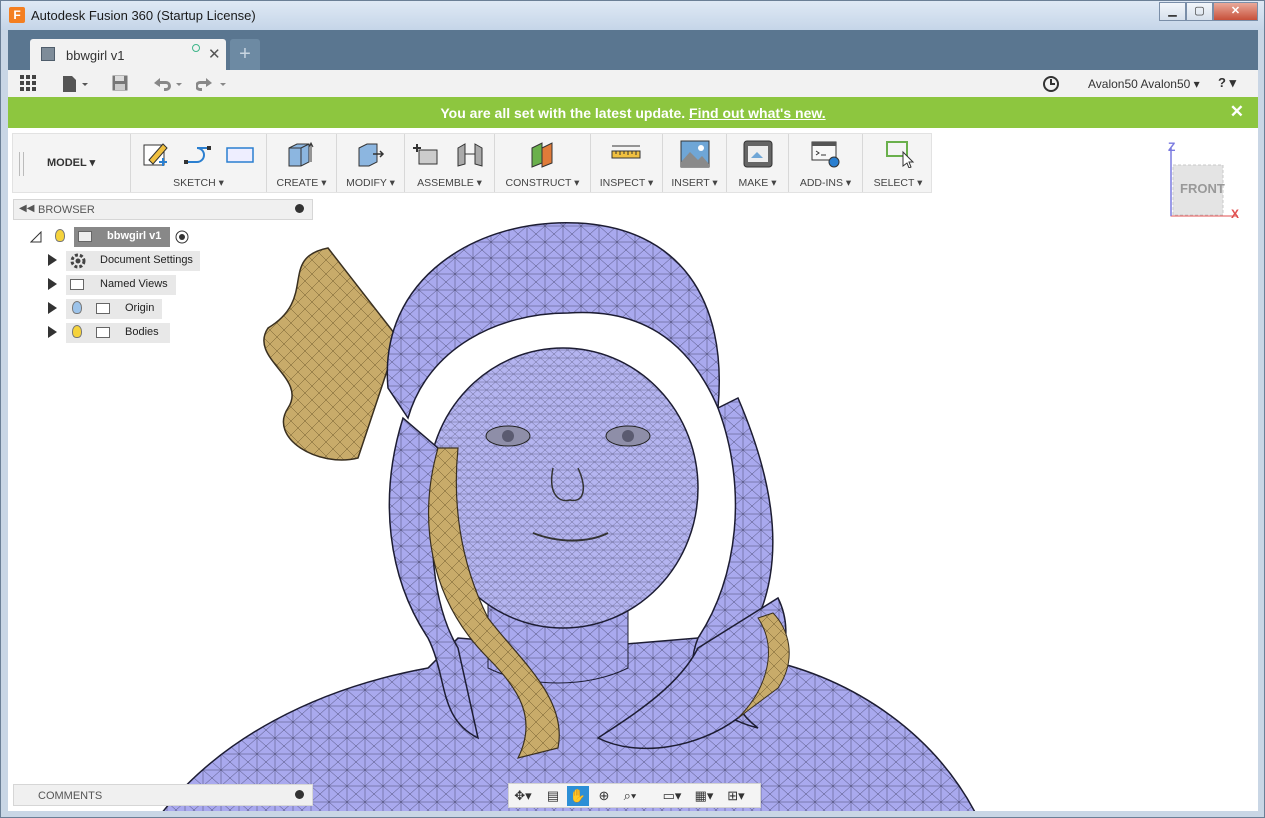 This screenshot has width=1265, height=818. Describe the element at coordinates (17, 15) in the screenshot. I see `fusion-app-icon: F` at that location.